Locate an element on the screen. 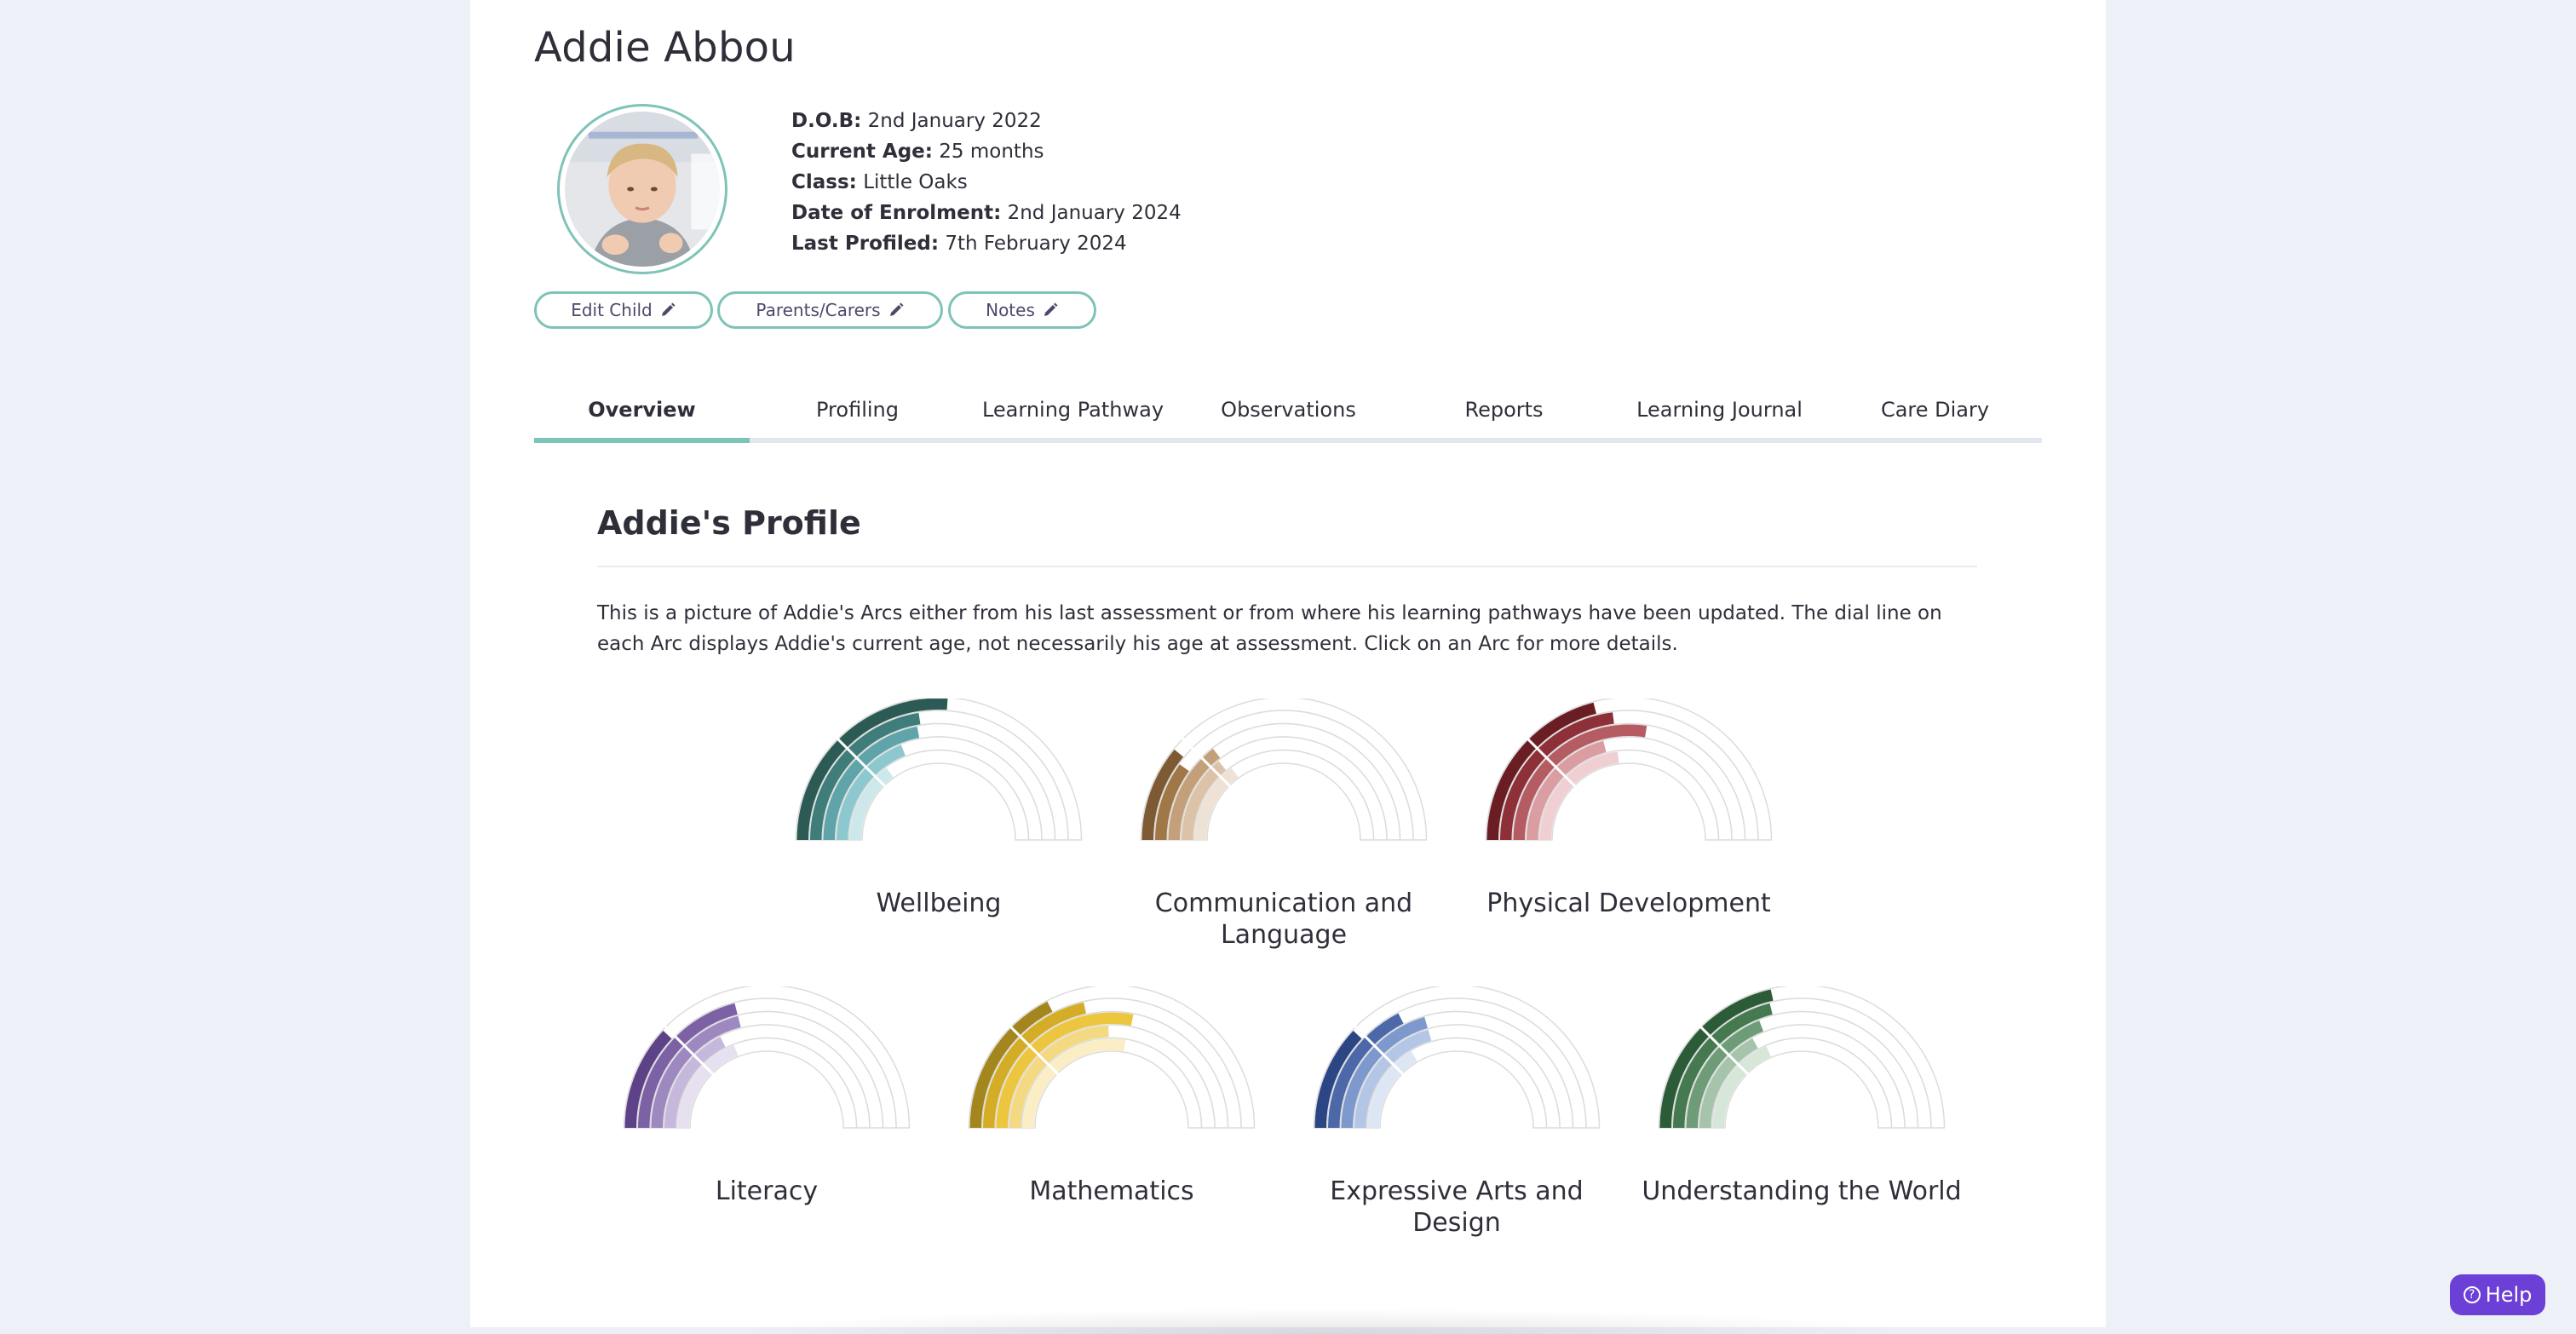 The width and height of the screenshot is (2576, 1334). arc-mathematics: Mathematics is located at coordinates (1111, 1101).